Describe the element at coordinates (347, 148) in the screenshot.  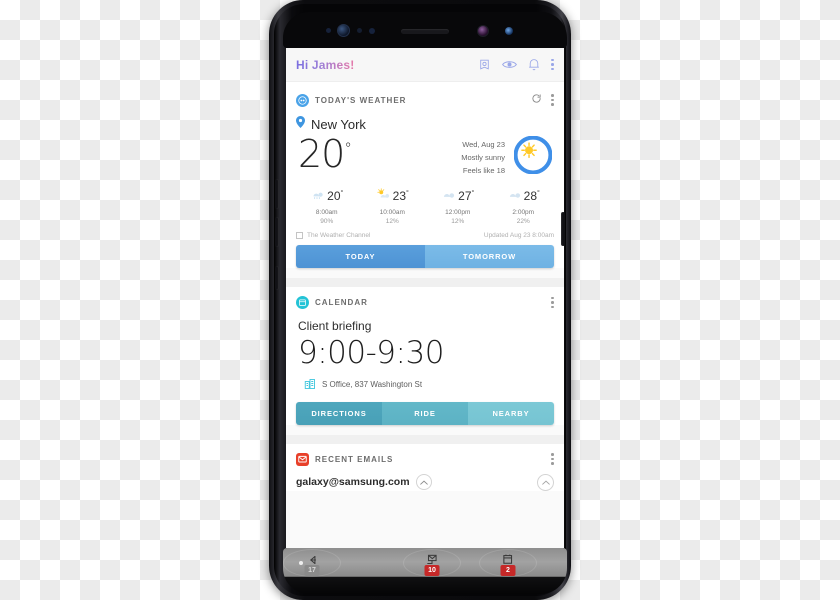
I see `degree-symbol: °` at that location.